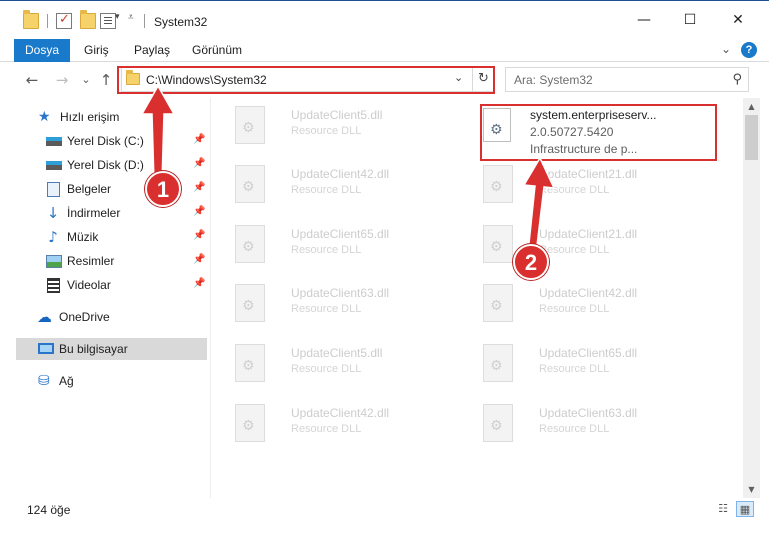  I want to click on sidebar-item-music: ♪ Müzik 📌, so click(103, 237).